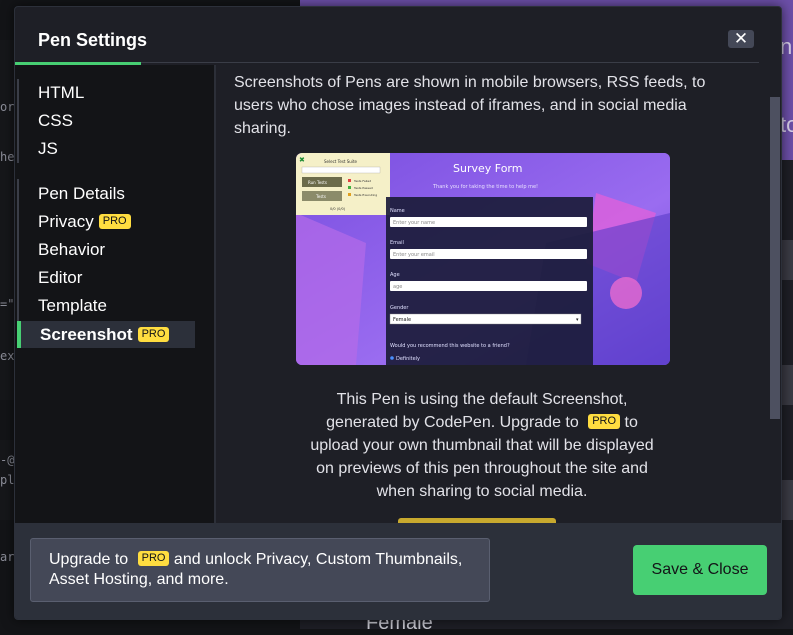 This screenshot has height=635, width=793. Describe the element at coordinates (86, 334) in the screenshot. I see `sidebar-item-label: Screenshot` at that location.